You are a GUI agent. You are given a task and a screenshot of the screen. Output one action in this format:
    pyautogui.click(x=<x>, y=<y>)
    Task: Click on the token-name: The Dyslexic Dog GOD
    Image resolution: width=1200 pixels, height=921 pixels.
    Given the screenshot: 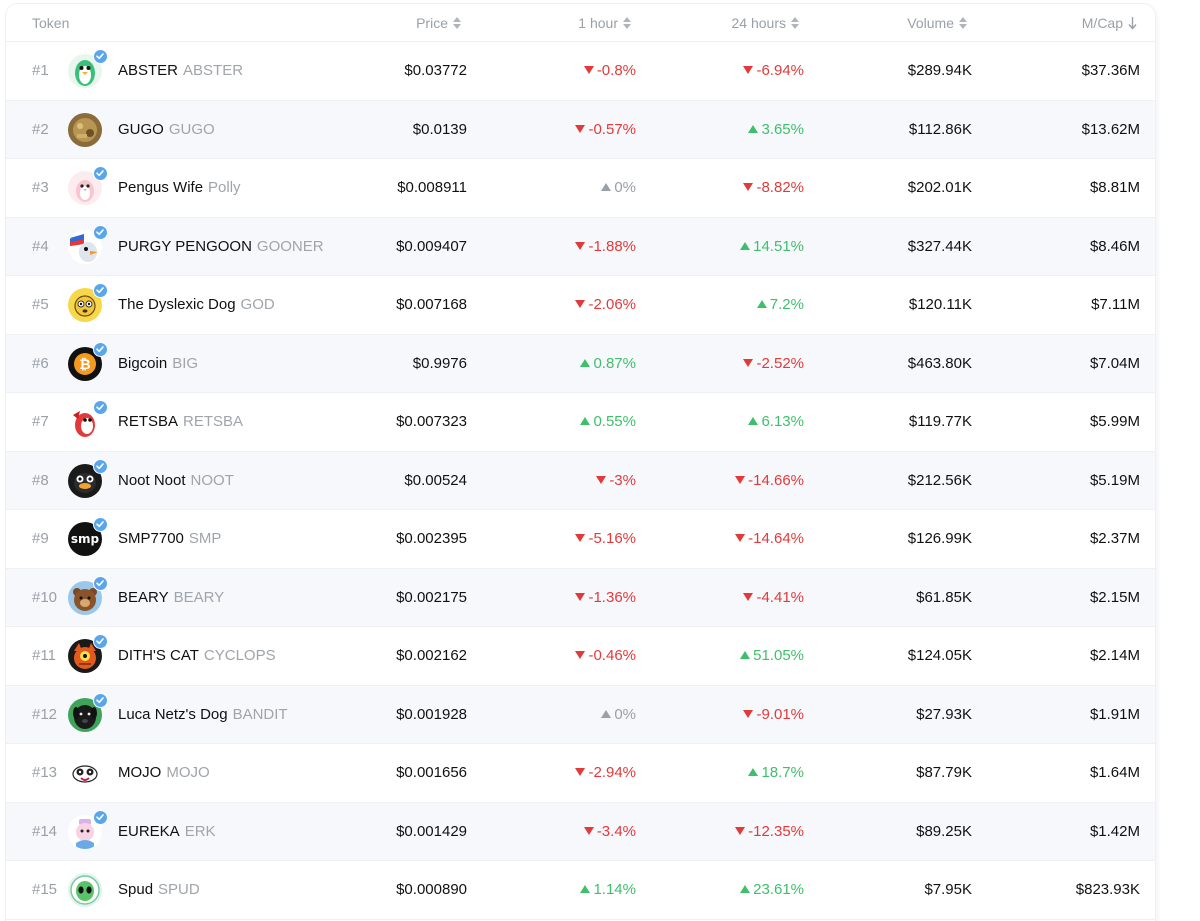 What is the action you would take?
    pyautogui.click(x=196, y=305)
    